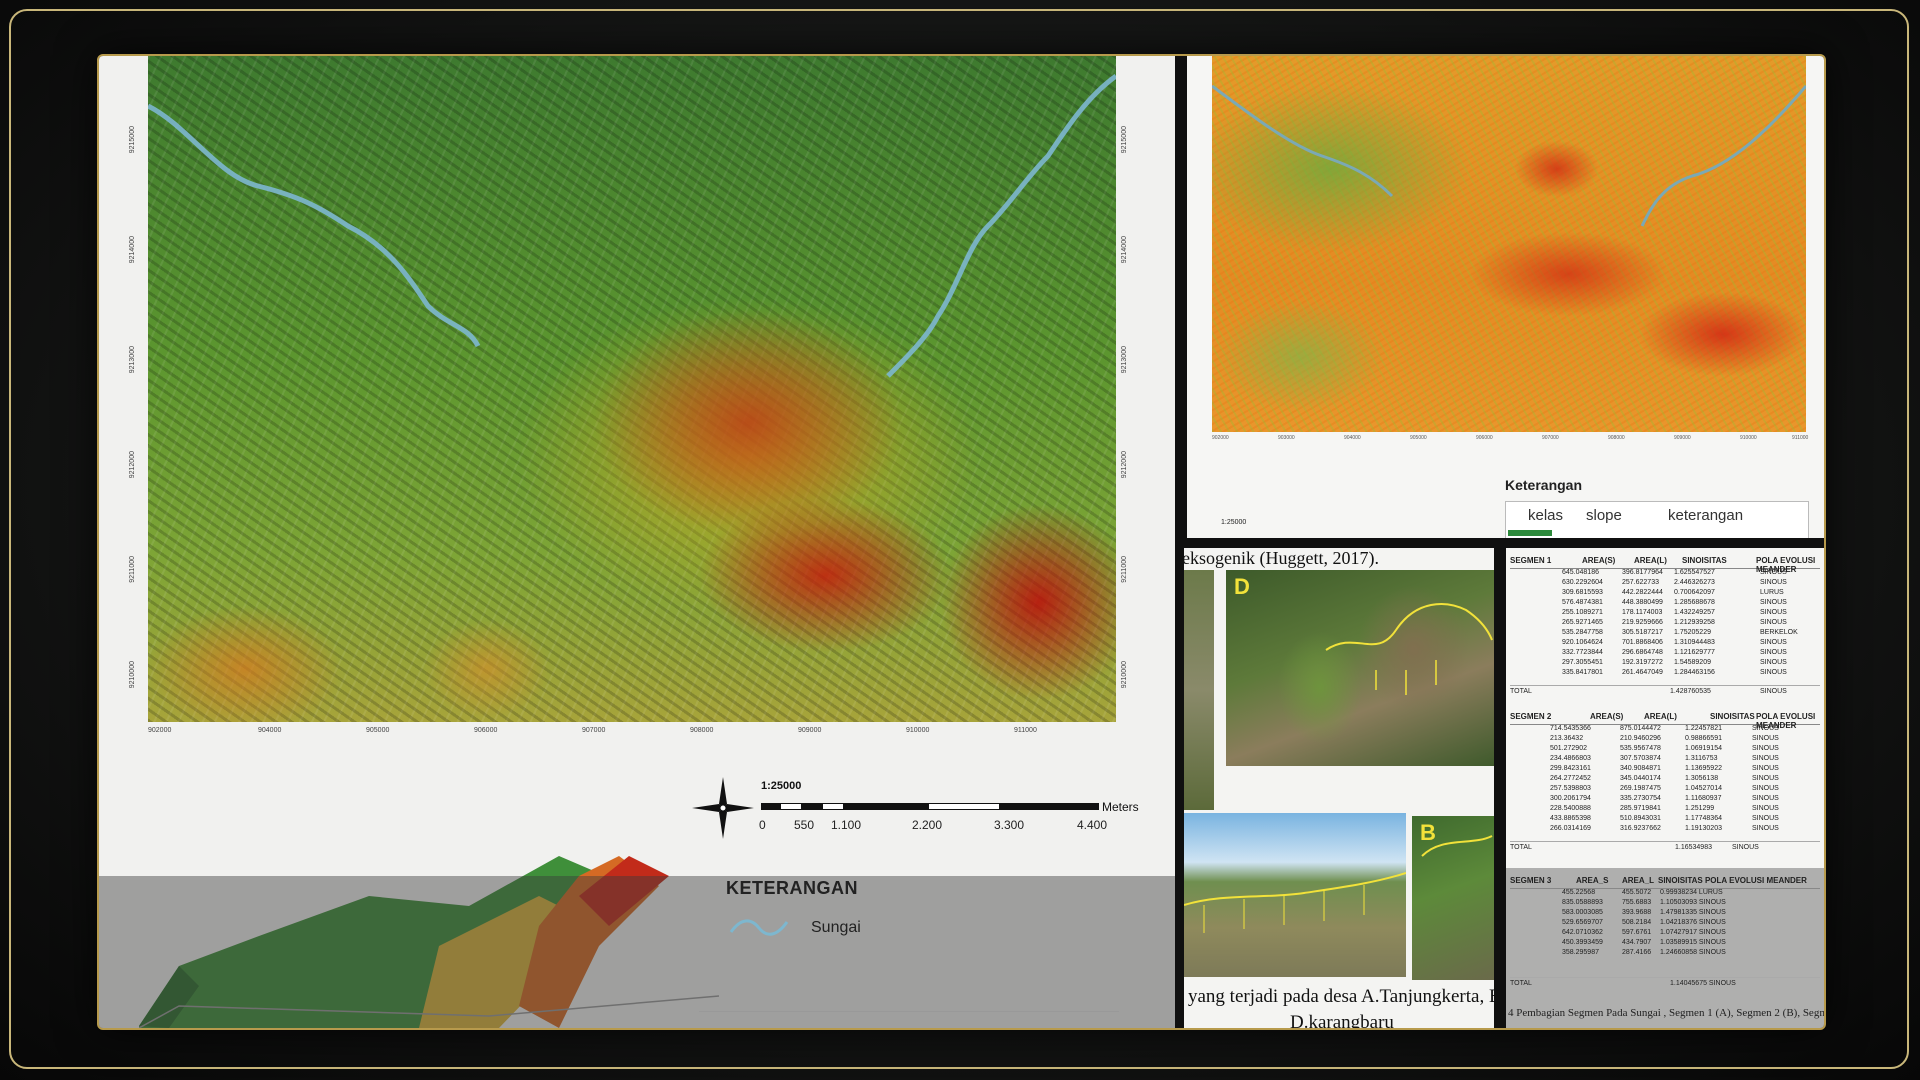 The width and height of the screenshot is (1920, 1080). I want to click on table-cell: 299.8423161, so click(1570, 768).